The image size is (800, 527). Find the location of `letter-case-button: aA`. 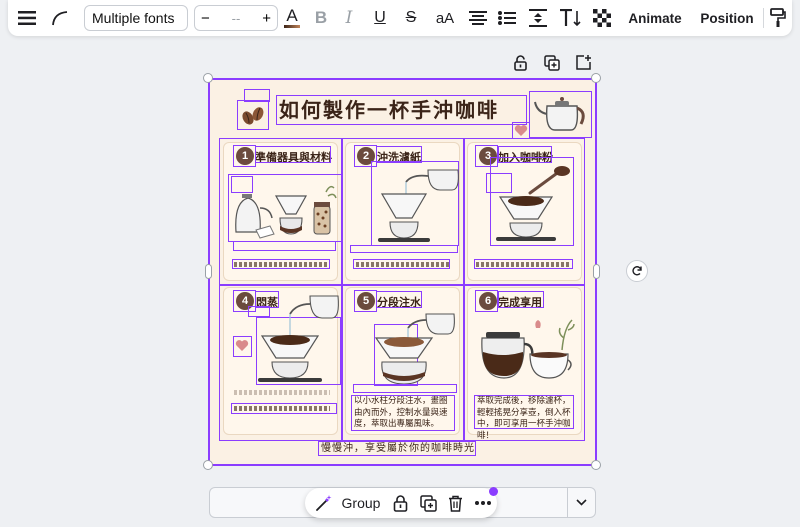

letter-case-button: aA is located at coordinates (445, 18).